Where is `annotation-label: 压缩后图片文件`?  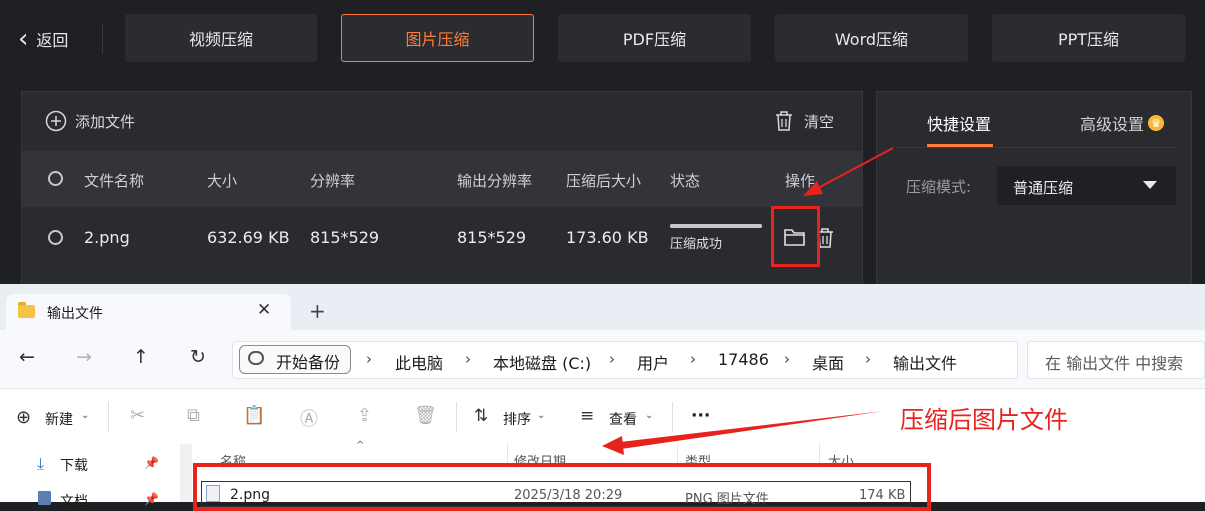
annotation-label: 压缩后图片文件 is located at coordinates (984, 420).